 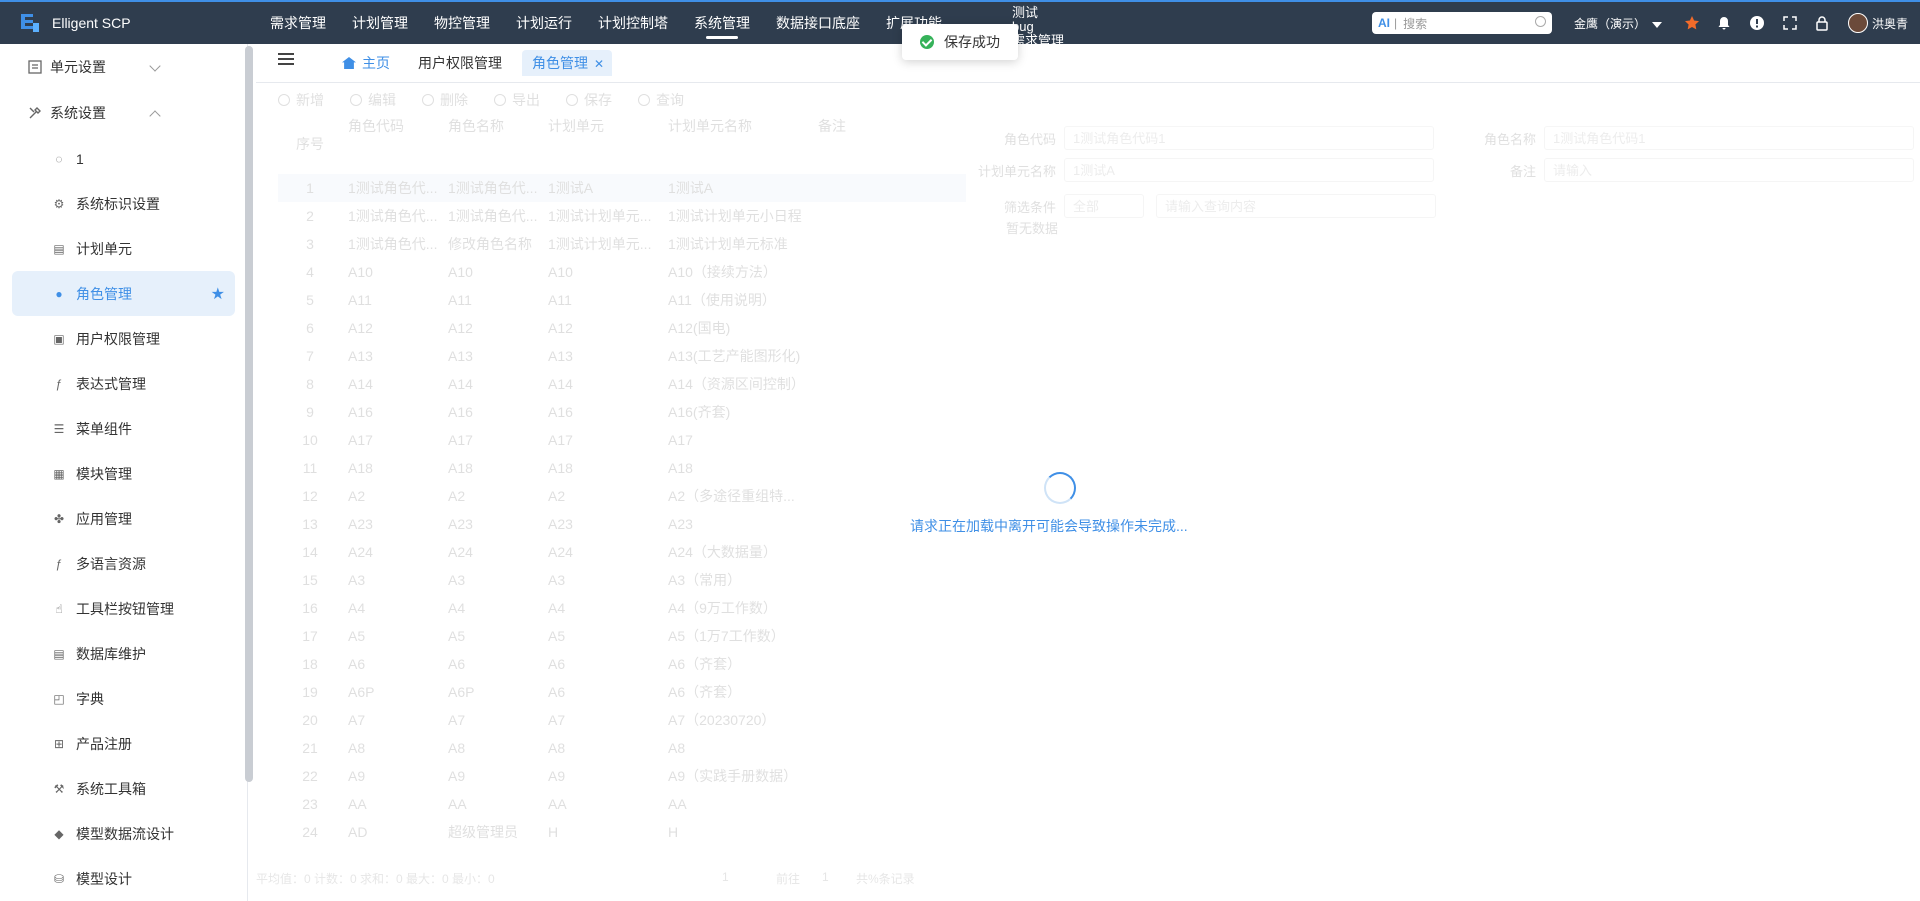 I want to click on alert-icon, so click(x=1757, y=23).